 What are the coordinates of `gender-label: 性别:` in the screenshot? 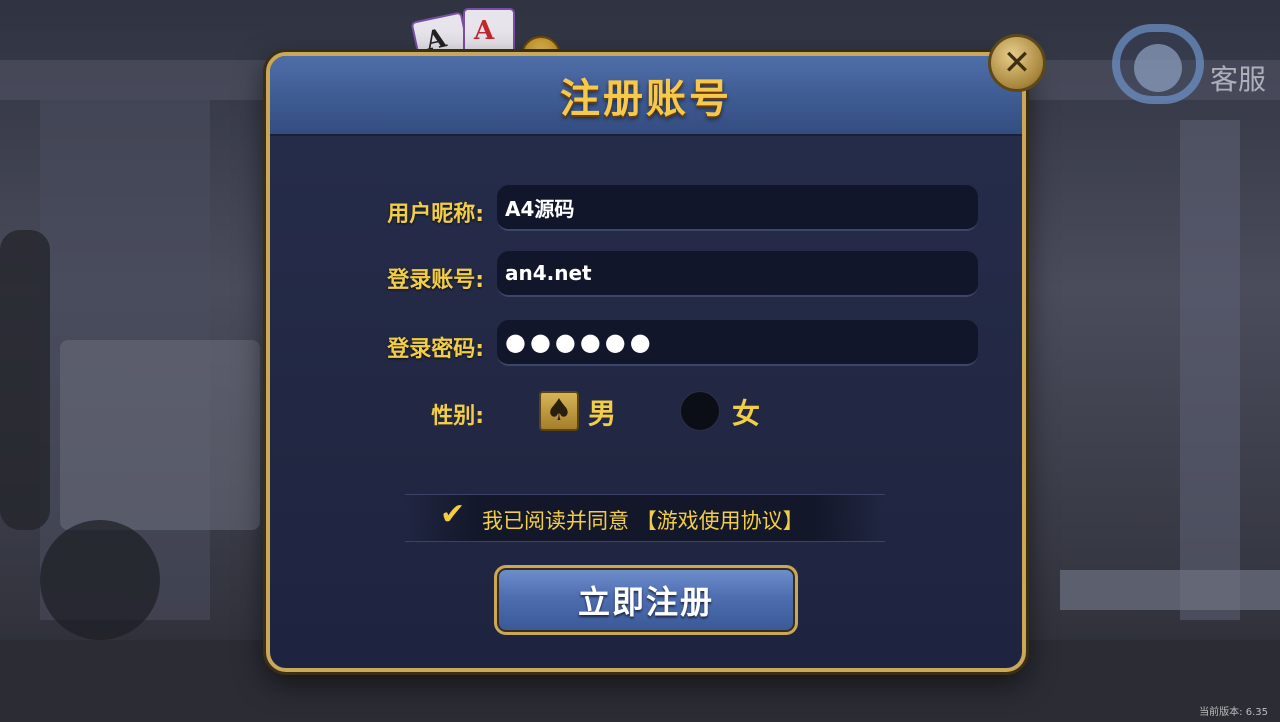 It's located at (457, 416).